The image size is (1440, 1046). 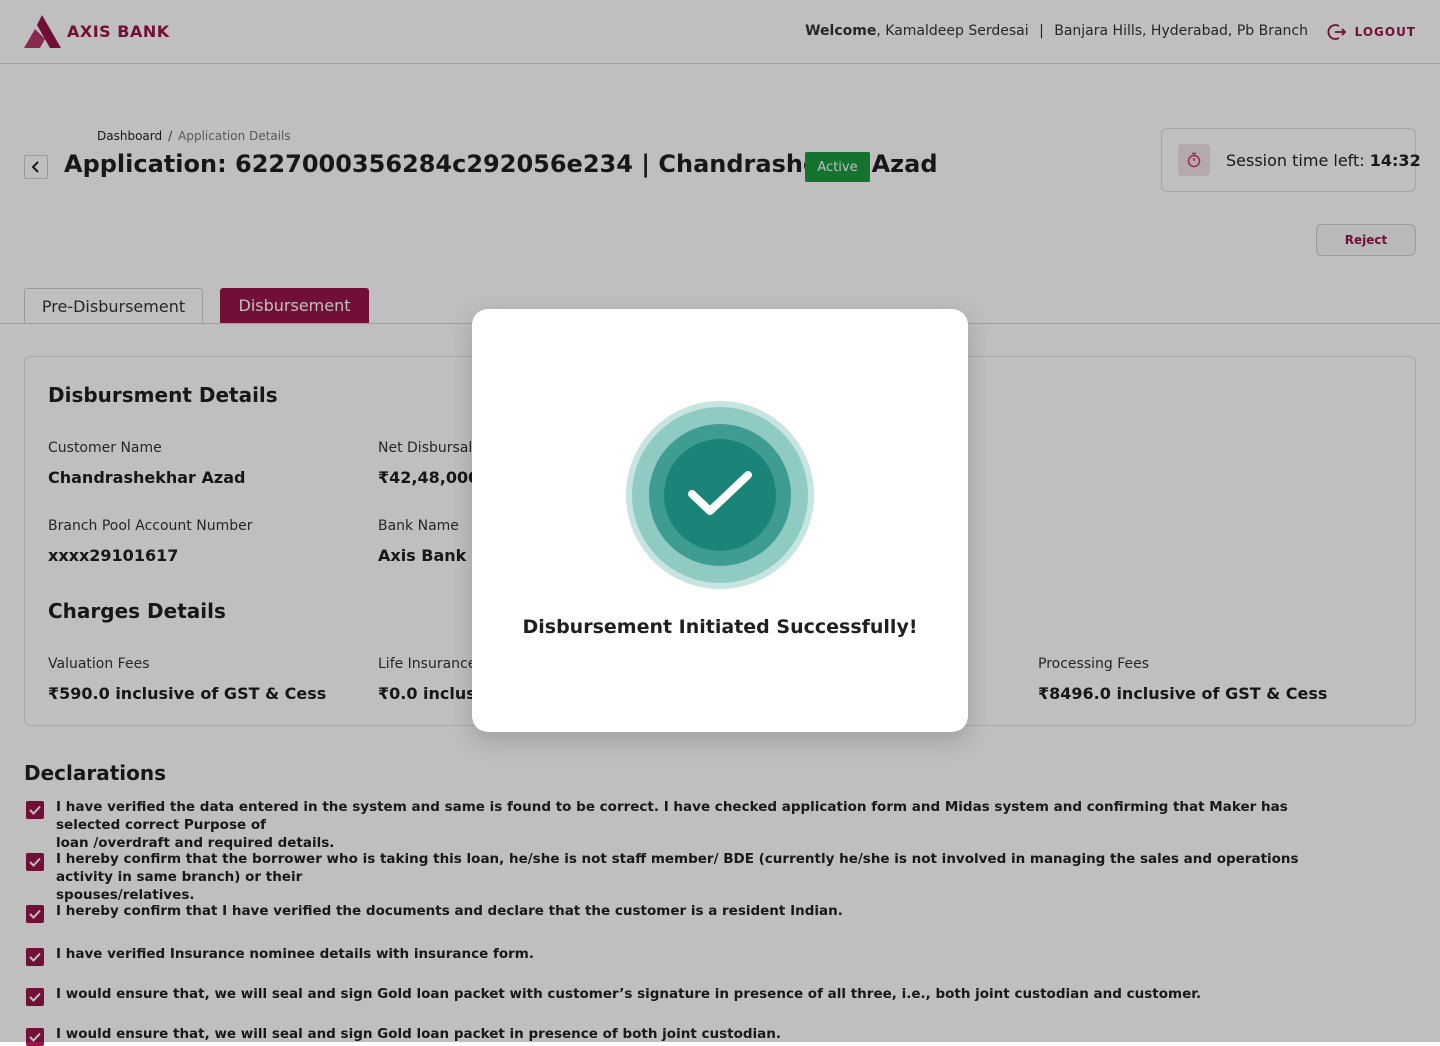 What do you see at coordinates (720, 520) in the screenshot?
I see `success-modal: Disbursement Initiated Successfully!` at bounding box center [720, 520].